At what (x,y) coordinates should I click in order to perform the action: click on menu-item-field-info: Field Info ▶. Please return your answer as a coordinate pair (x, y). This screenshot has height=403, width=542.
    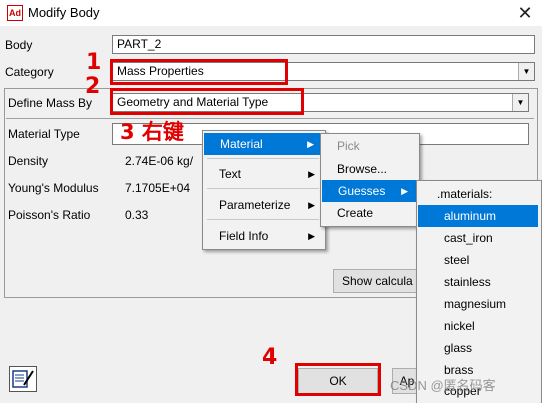
    Looking at the image, I should click on (263, 236).